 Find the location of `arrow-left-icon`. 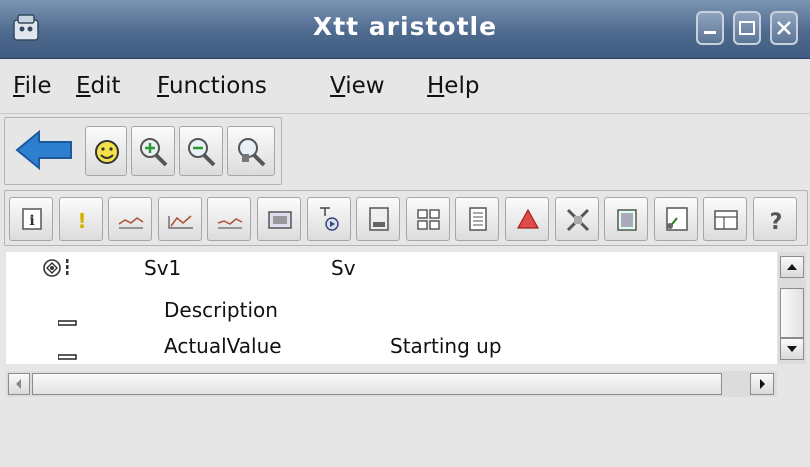

arrow-left-icon is located at coordinates (18, 384).